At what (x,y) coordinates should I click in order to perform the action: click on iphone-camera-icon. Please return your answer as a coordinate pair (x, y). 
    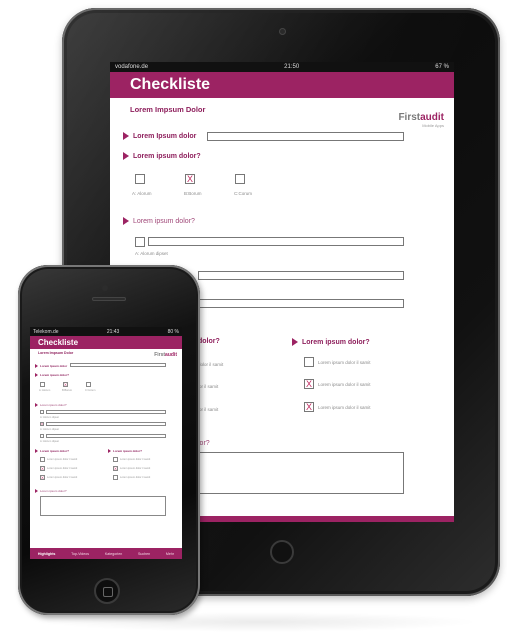
    Looking at the image, I should click on (105, 288).